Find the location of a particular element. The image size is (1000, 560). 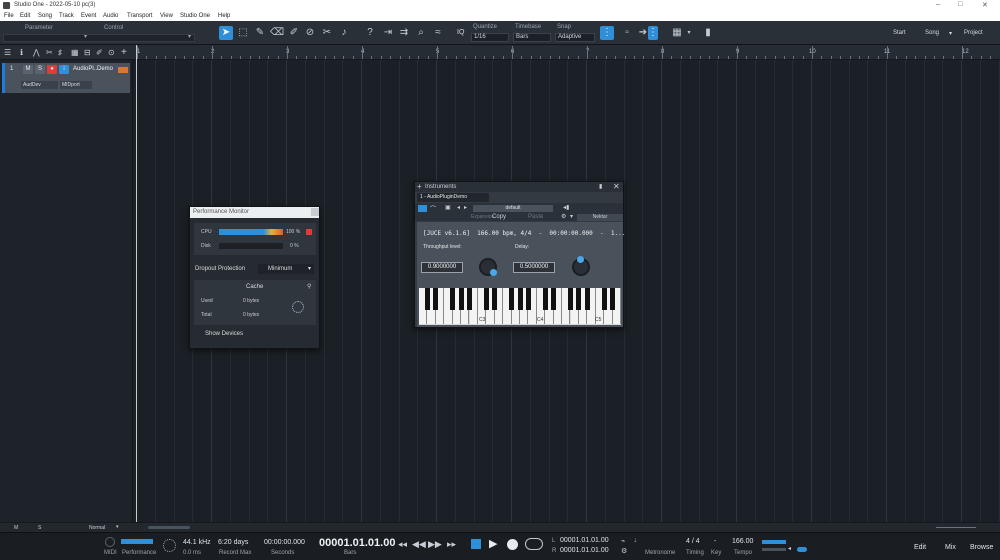

link-icon: ⋮ is located at coordinates (653, 33).